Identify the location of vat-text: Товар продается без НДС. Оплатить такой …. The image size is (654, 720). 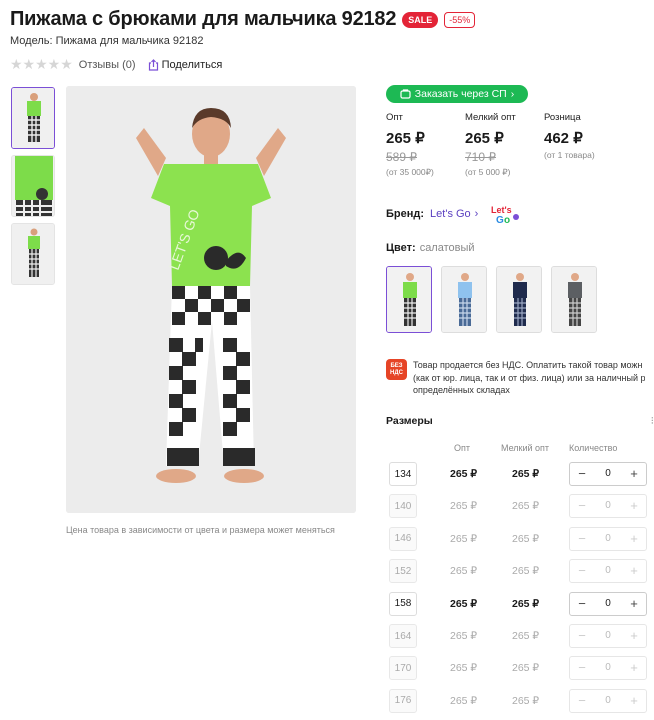
(529, 378).